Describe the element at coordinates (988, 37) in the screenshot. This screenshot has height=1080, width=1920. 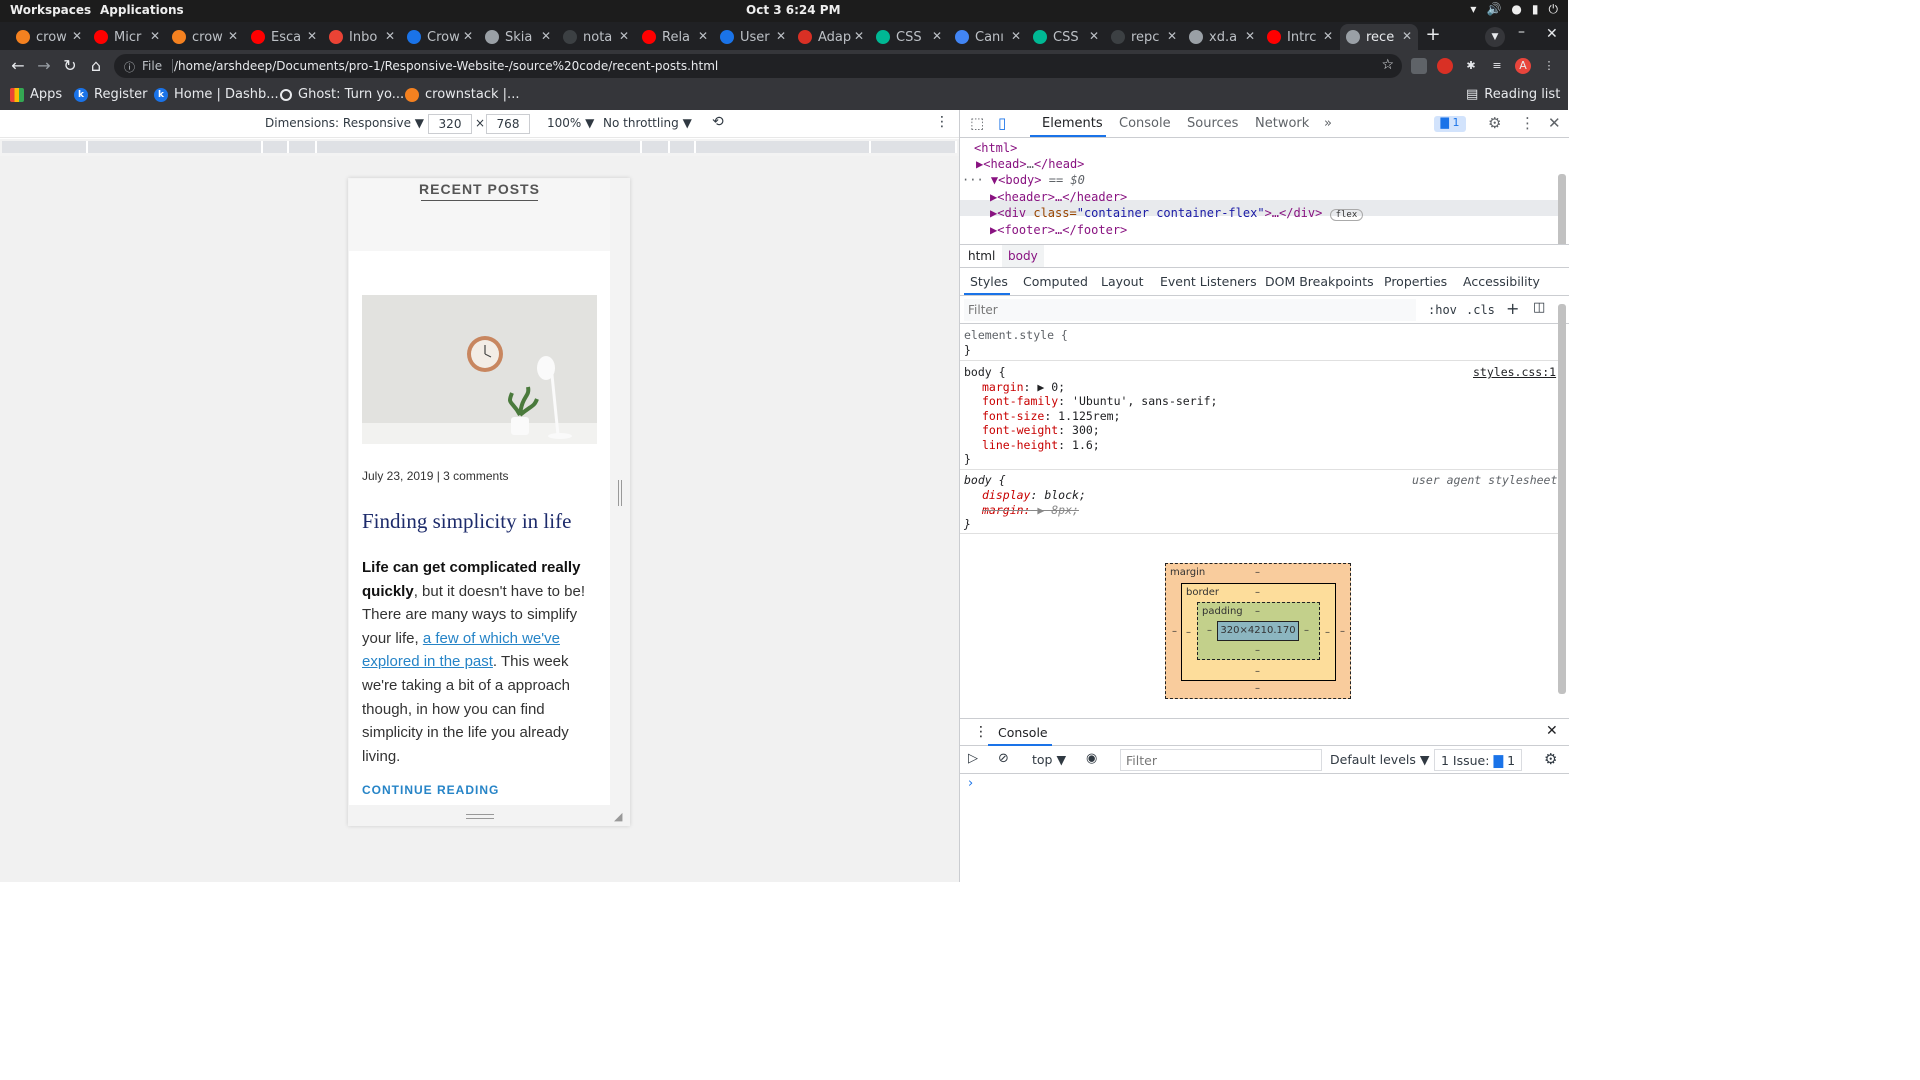
I see `browser-tab: Canı ✕` at that location.